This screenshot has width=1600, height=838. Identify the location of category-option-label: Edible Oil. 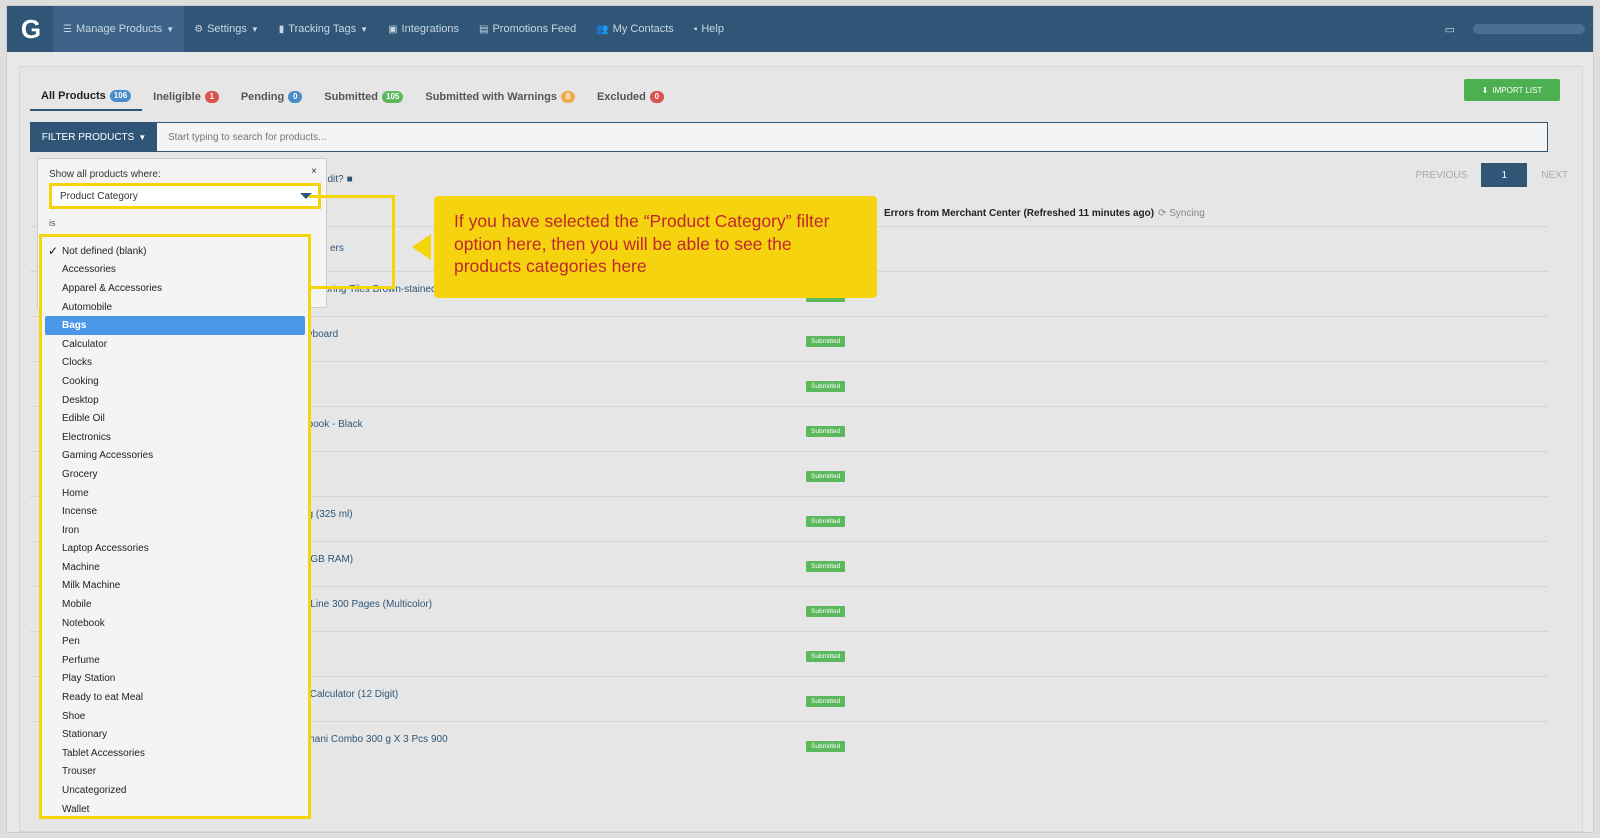
(83, 419).